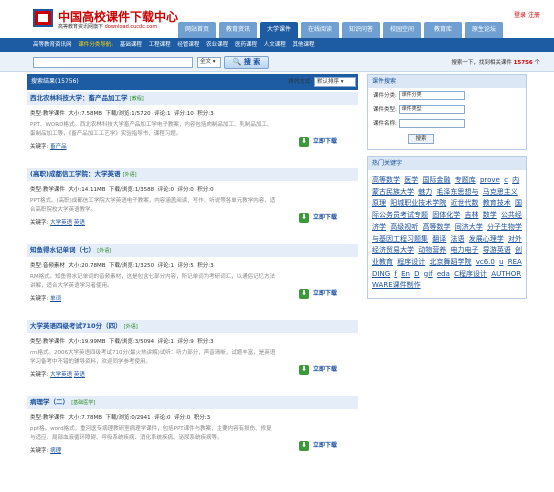 Image resolution: width=554 pixels, height=492 pixels. What do you see at coordinates (246, 45) in the screenshot?
I see `subnav-medicine: 医药课程` at bounding box center [246, 45].